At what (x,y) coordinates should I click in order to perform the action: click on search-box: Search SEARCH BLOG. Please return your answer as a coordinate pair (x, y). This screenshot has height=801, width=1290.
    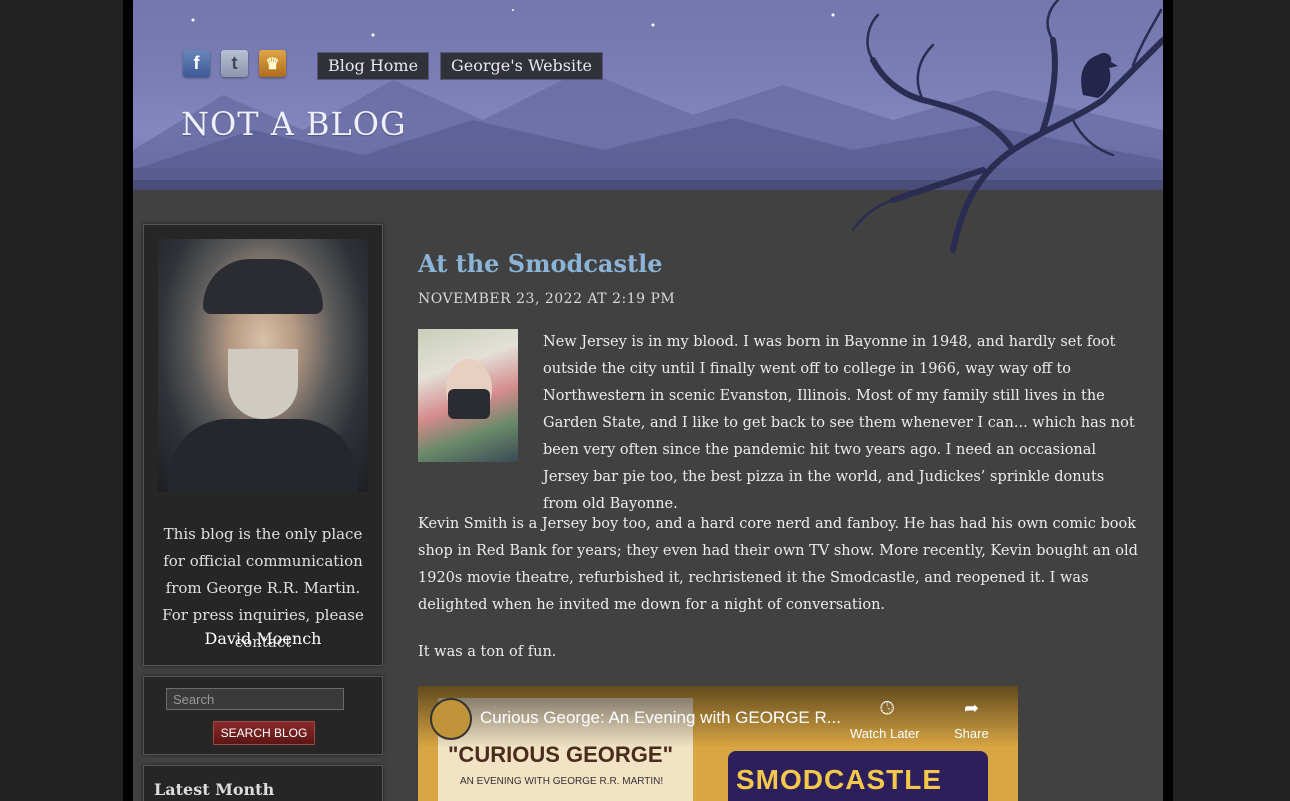
    Looking at the image, I should click on (263, 715).